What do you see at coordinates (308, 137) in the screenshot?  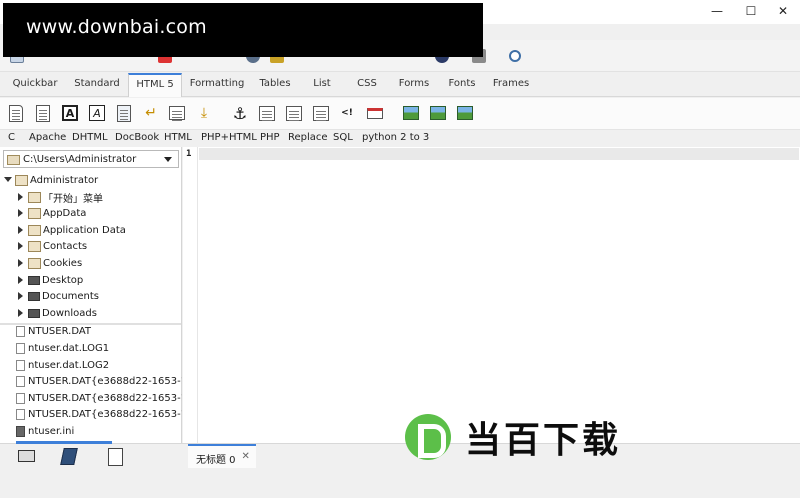 I see `ql-replace: Replace` at bounding box center [308, 137].